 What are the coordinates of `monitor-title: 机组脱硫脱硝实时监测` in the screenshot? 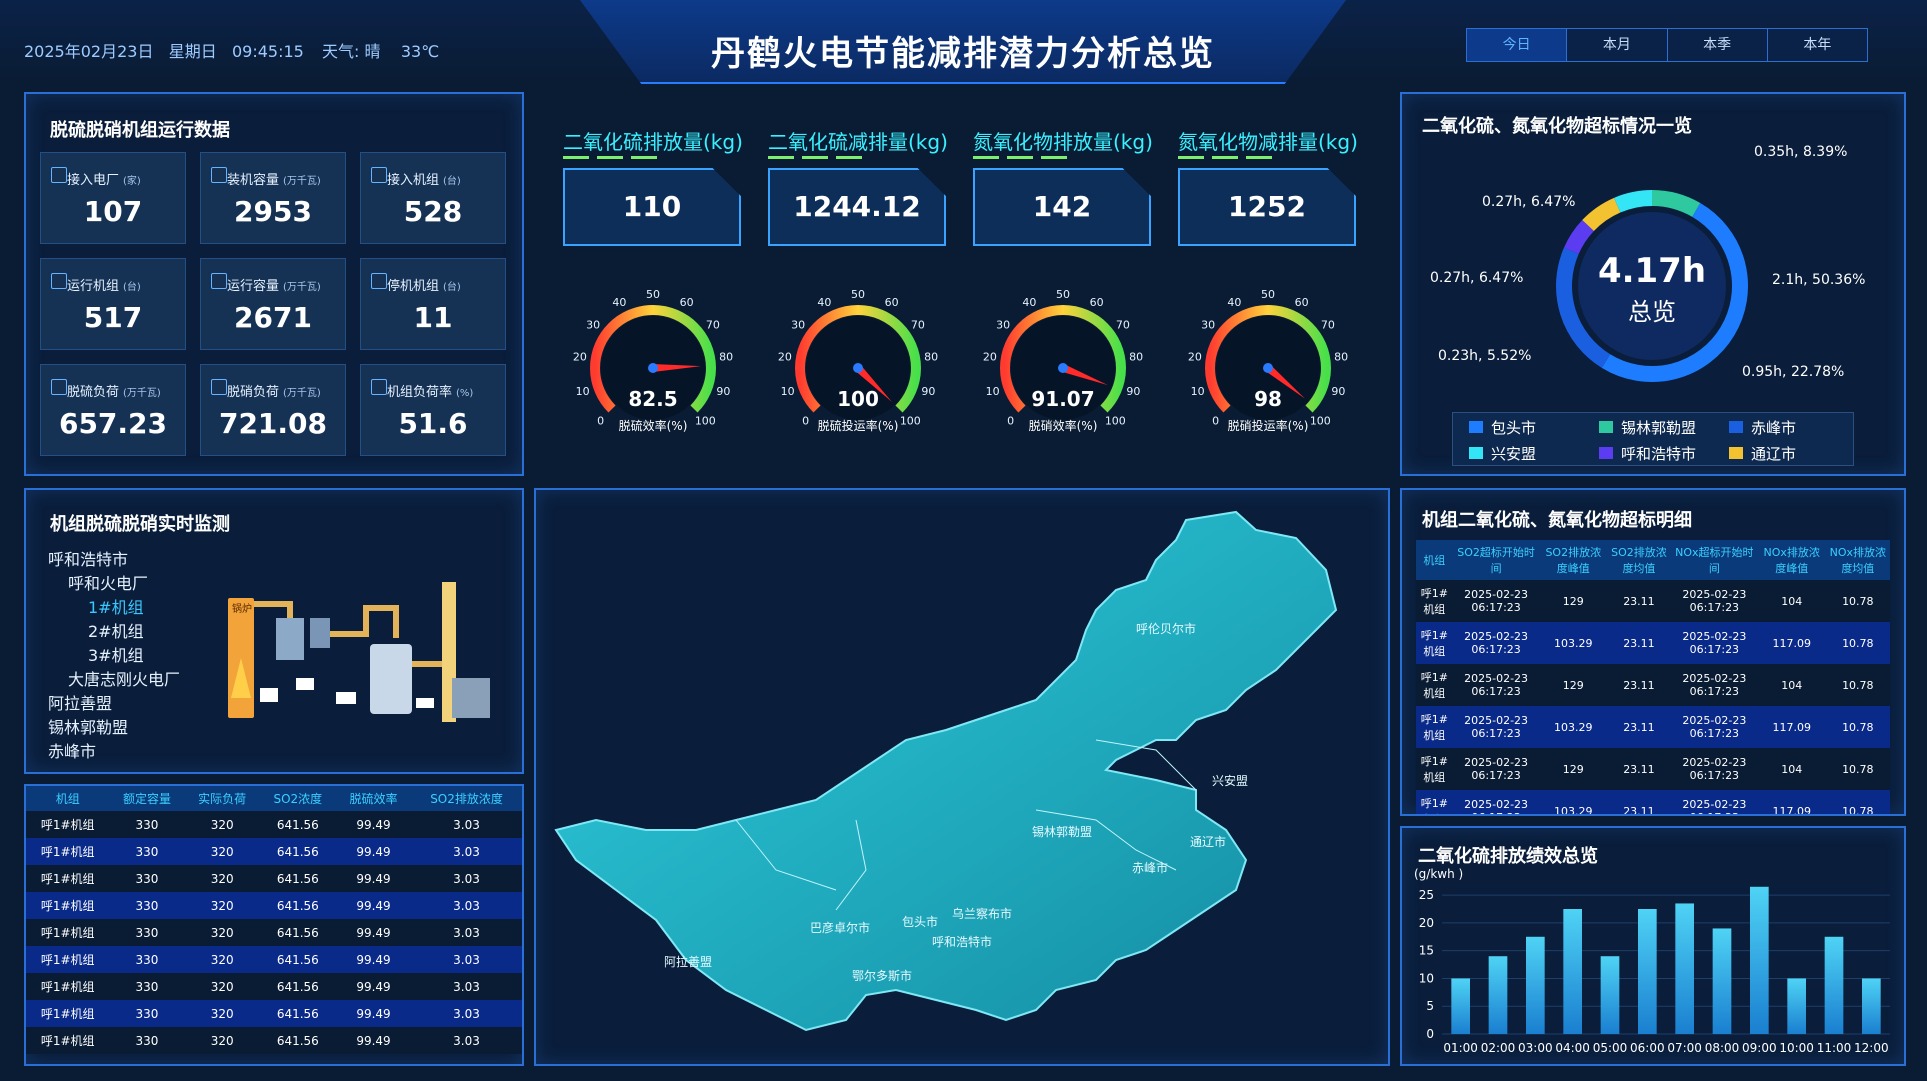 It's located at (140, 524).